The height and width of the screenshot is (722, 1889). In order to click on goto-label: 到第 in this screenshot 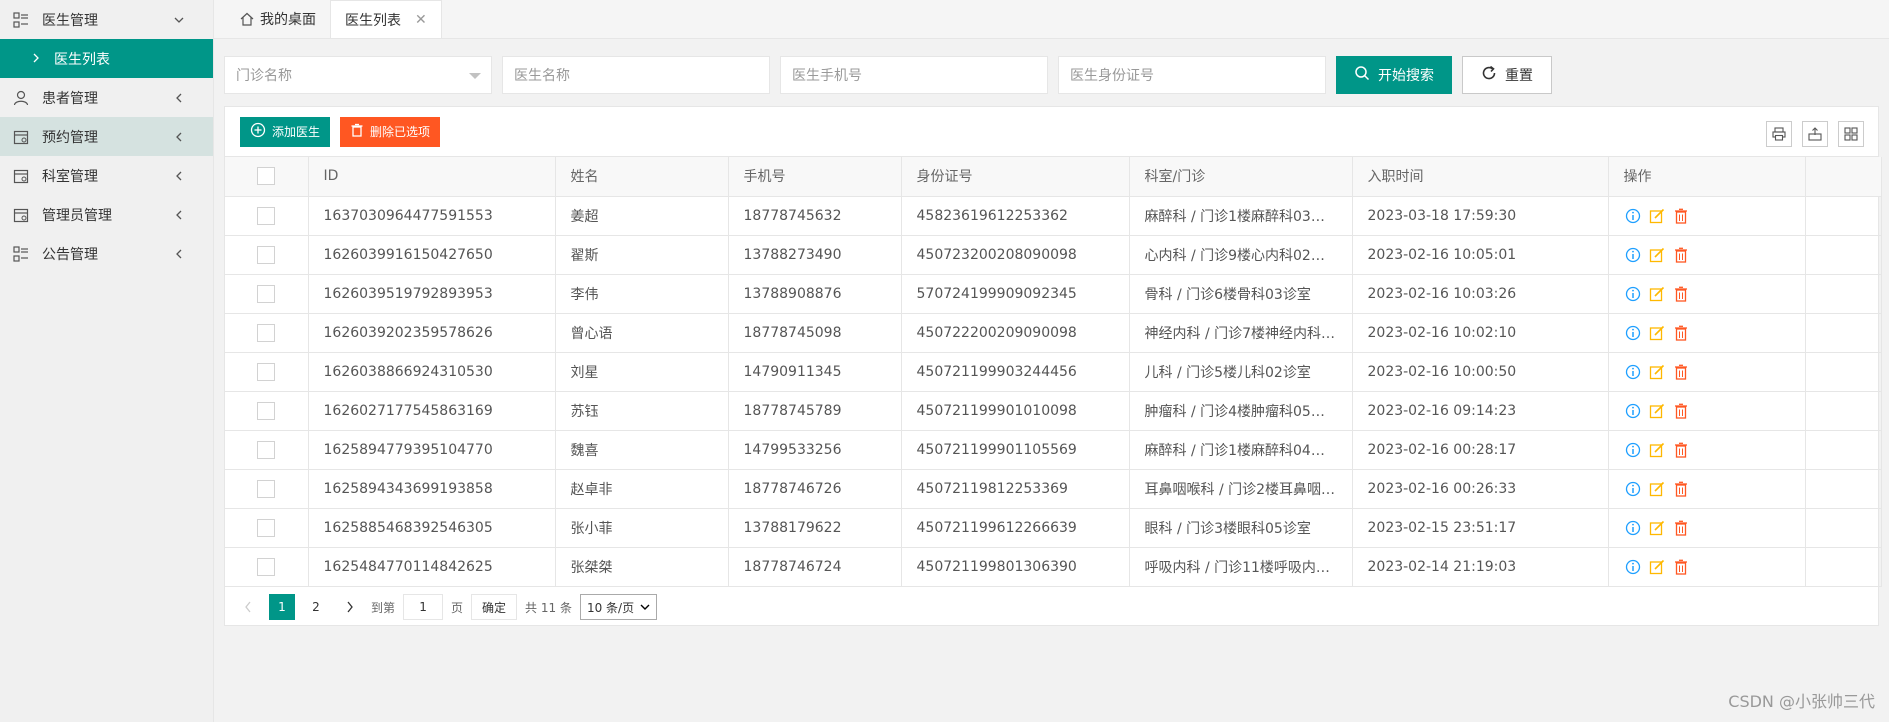, I will do `click(383, 607)`.